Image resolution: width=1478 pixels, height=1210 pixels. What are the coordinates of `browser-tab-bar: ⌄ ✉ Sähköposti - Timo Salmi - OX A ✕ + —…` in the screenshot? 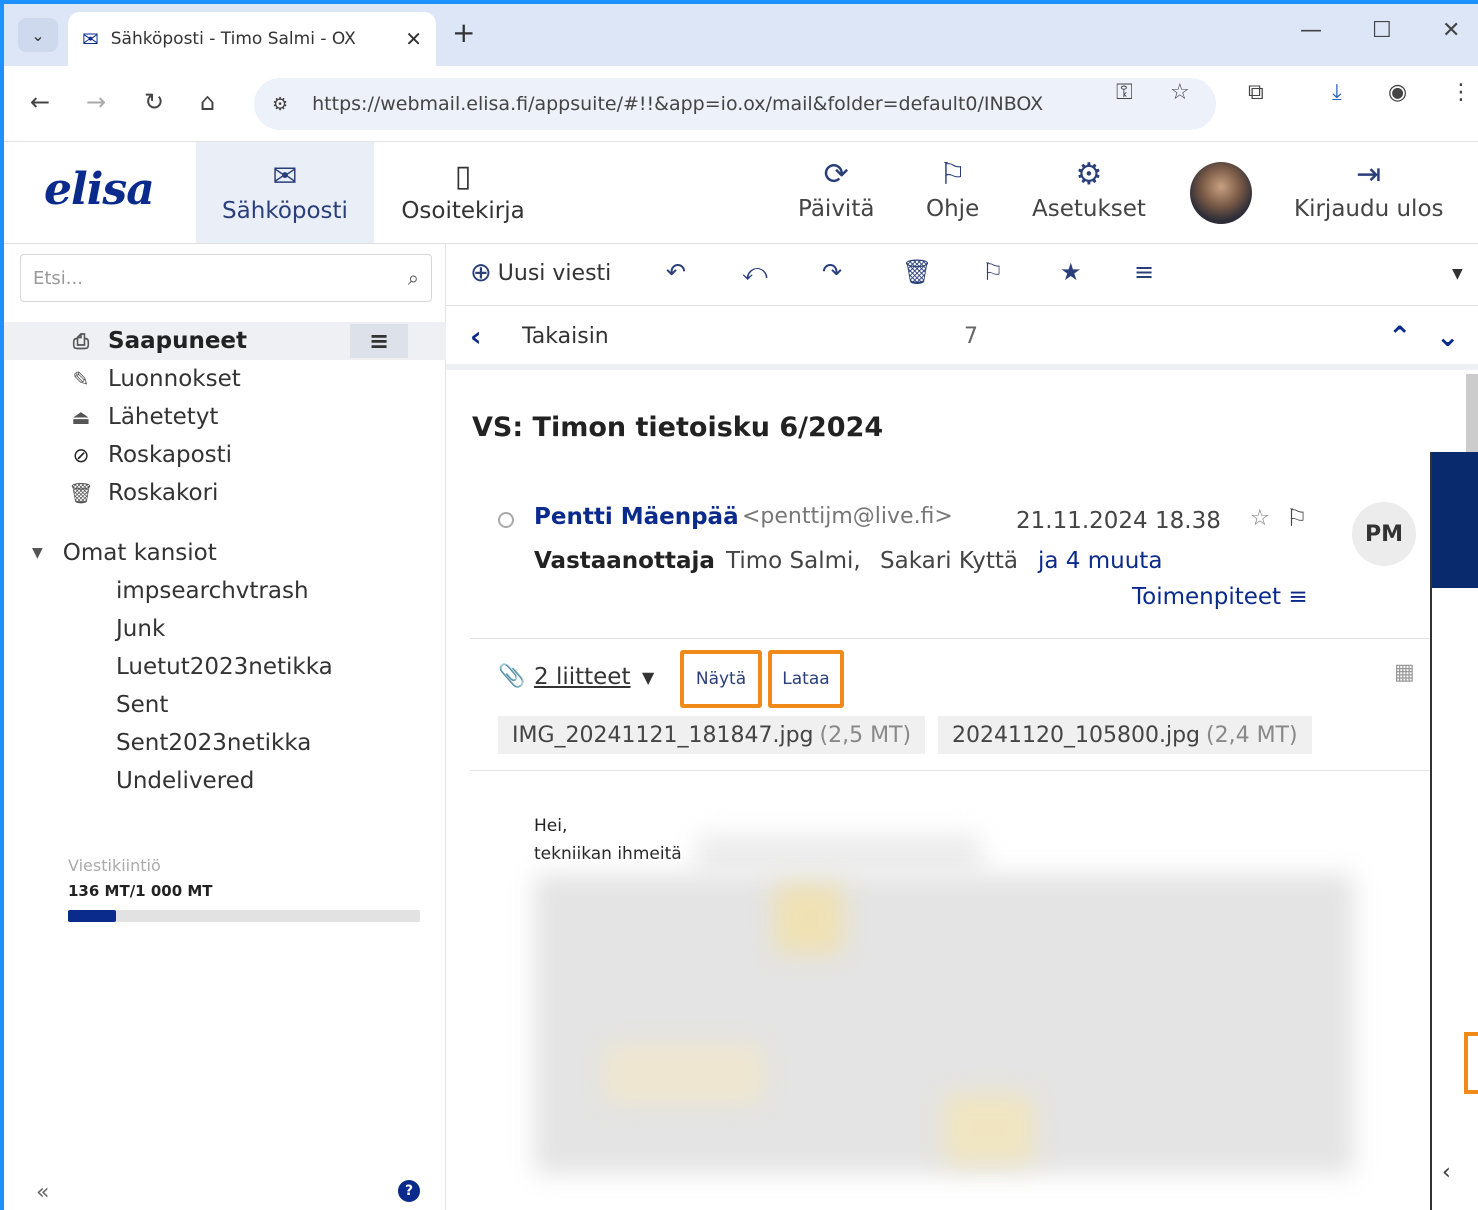 It's located at (741, 35).